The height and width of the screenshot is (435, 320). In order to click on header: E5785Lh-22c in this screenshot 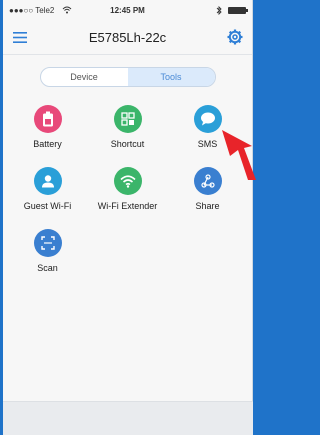, I will do `click(127, 37)`.